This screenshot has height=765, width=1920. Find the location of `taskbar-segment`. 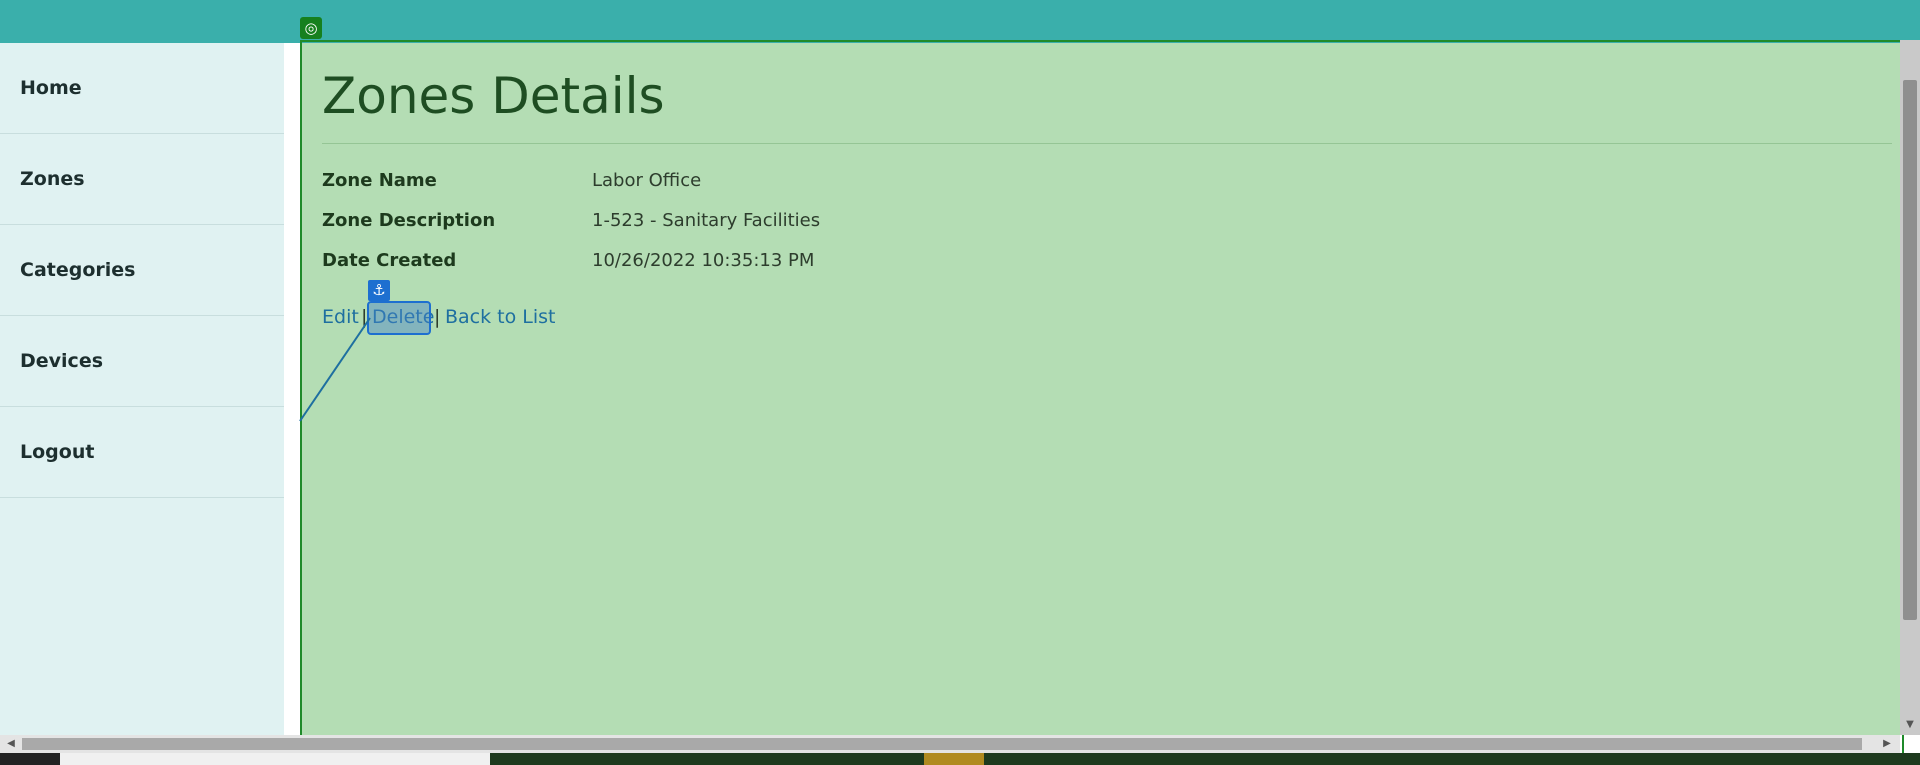

taskbar-segment is located at coordinates (275, 759).